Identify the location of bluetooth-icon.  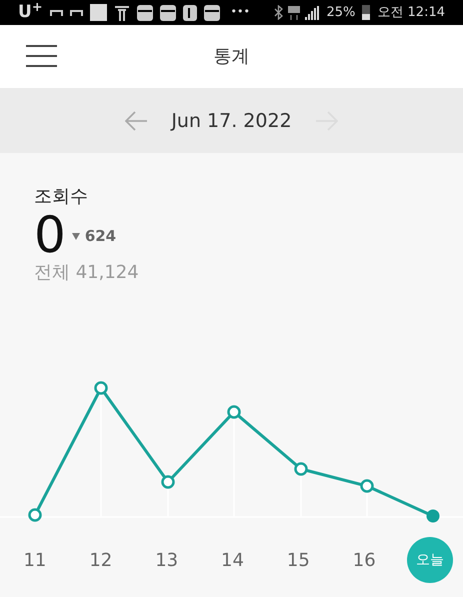
(279, 12).